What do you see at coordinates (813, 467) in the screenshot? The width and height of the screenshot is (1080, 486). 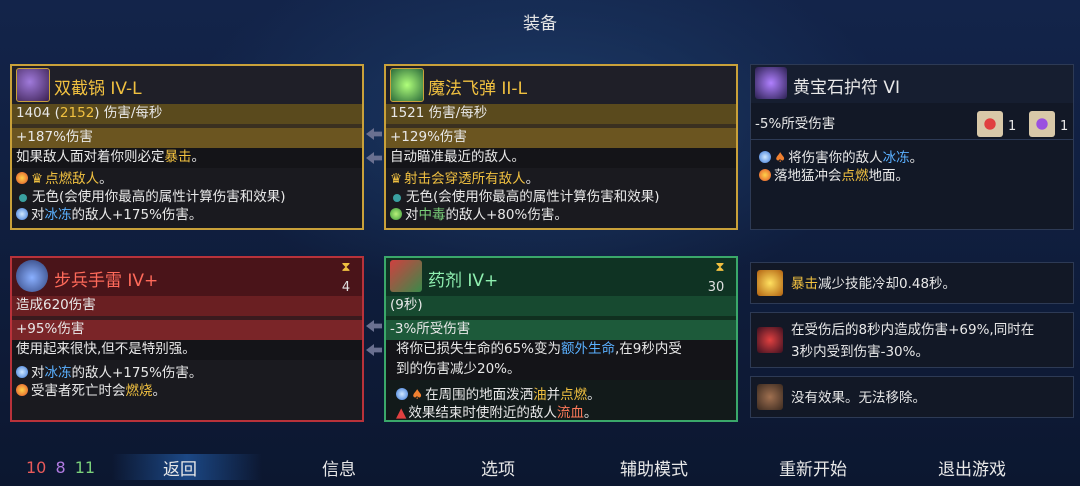 I see `nav-restart: 重新开始` at bounding box center [813, 467].